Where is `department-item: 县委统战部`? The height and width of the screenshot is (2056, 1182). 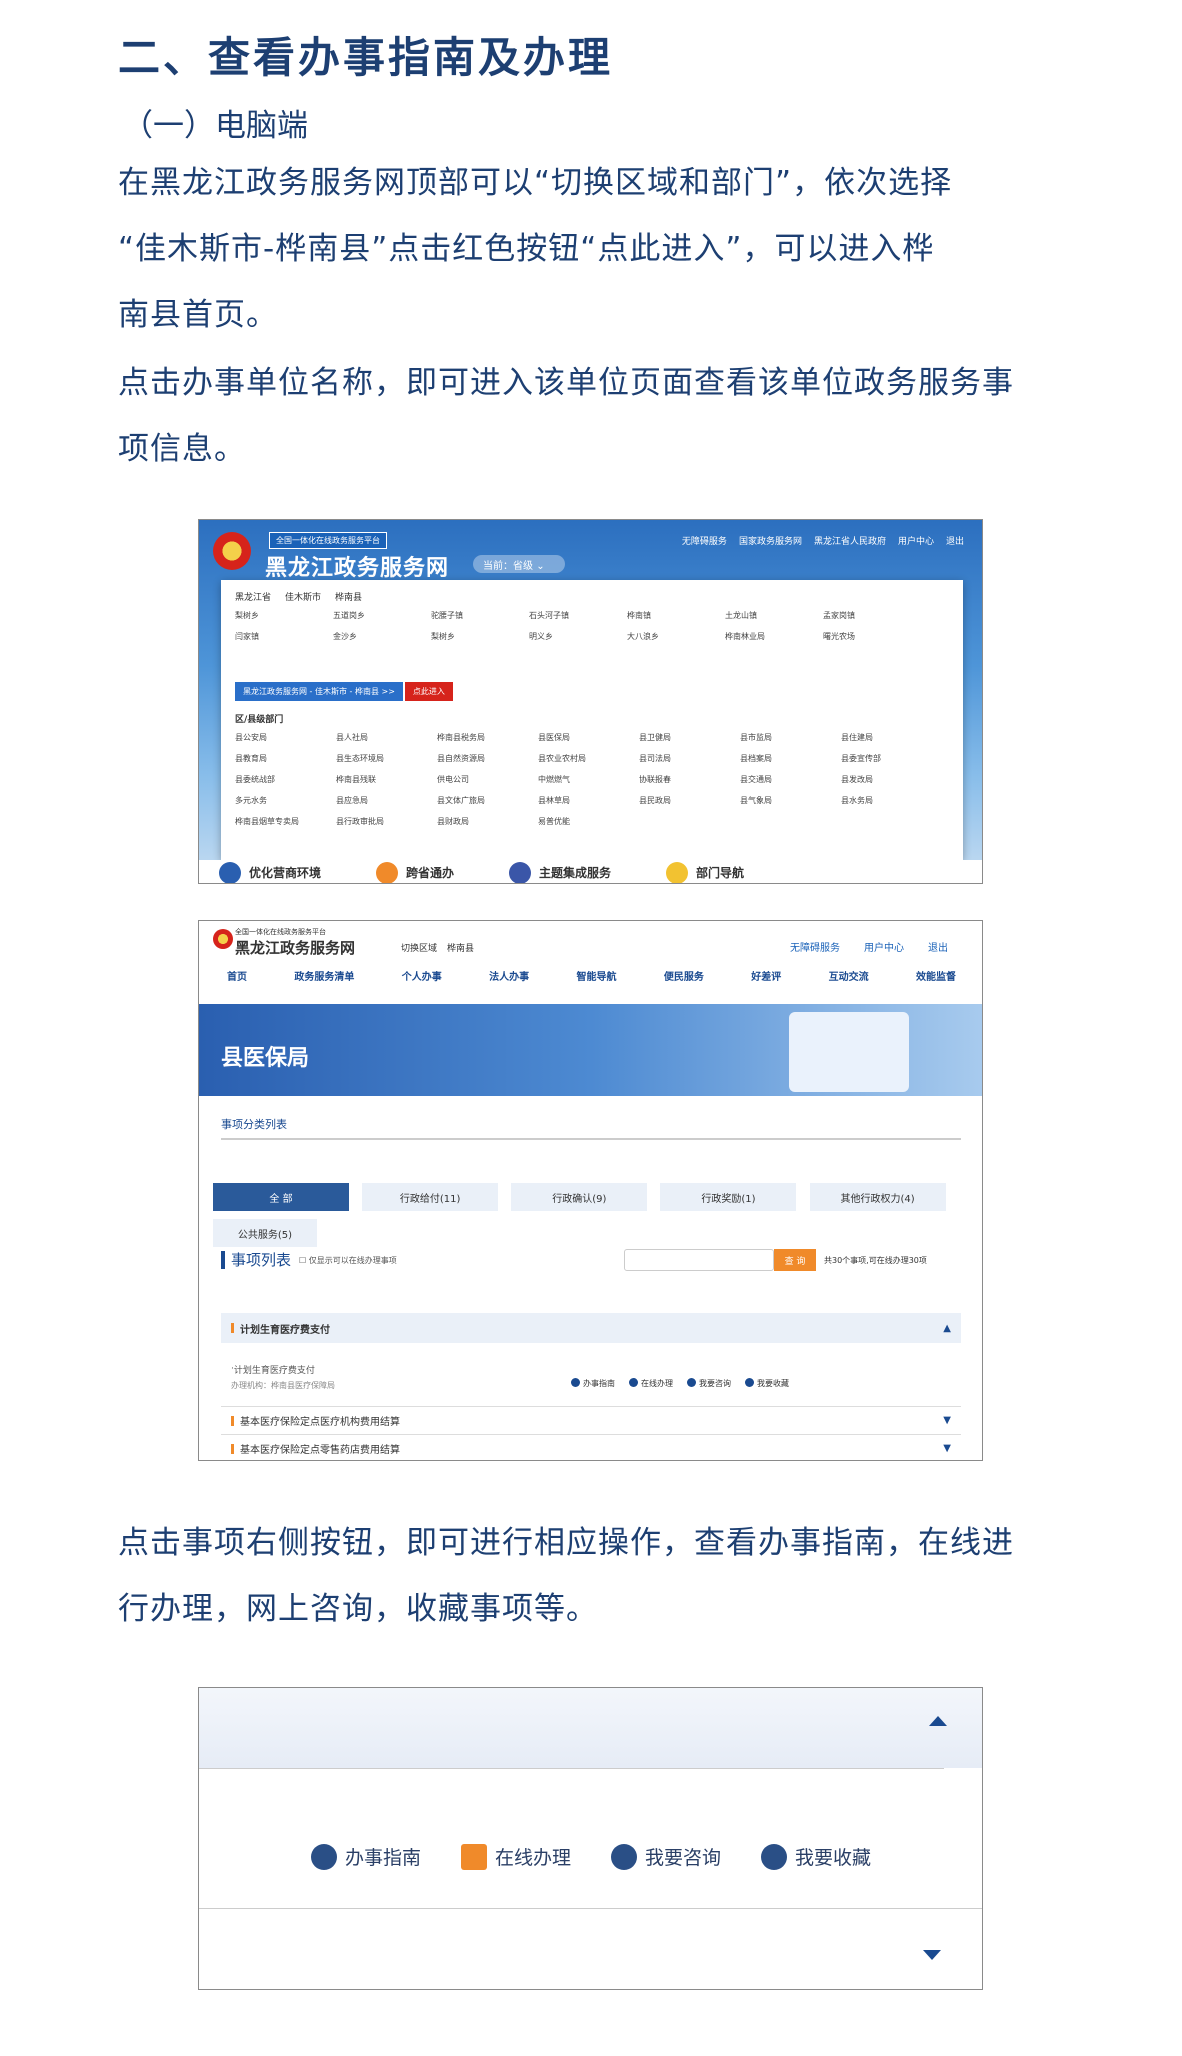 department-item: 县委统战部 is located at coordinates (285, 779).